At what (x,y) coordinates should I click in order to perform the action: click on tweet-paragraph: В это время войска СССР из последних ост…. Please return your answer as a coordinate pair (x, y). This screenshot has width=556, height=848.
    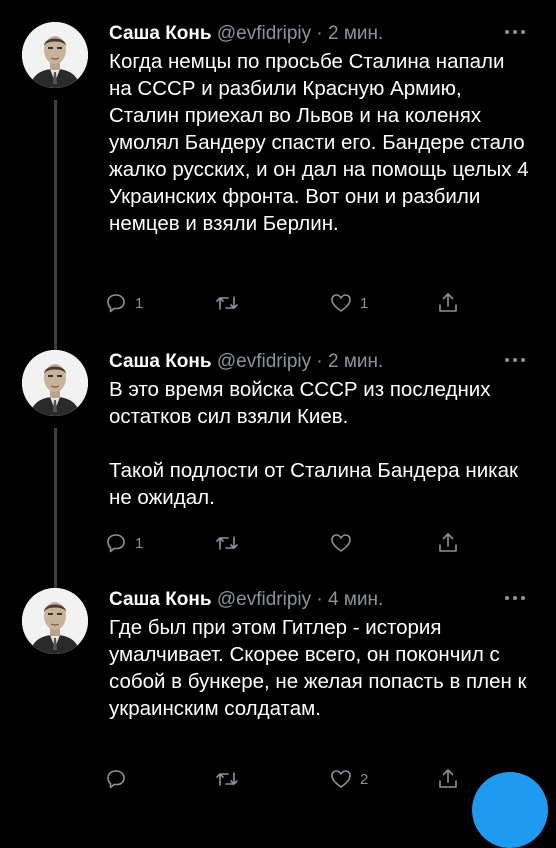
    Looking at the image, I should click on (300, 403).